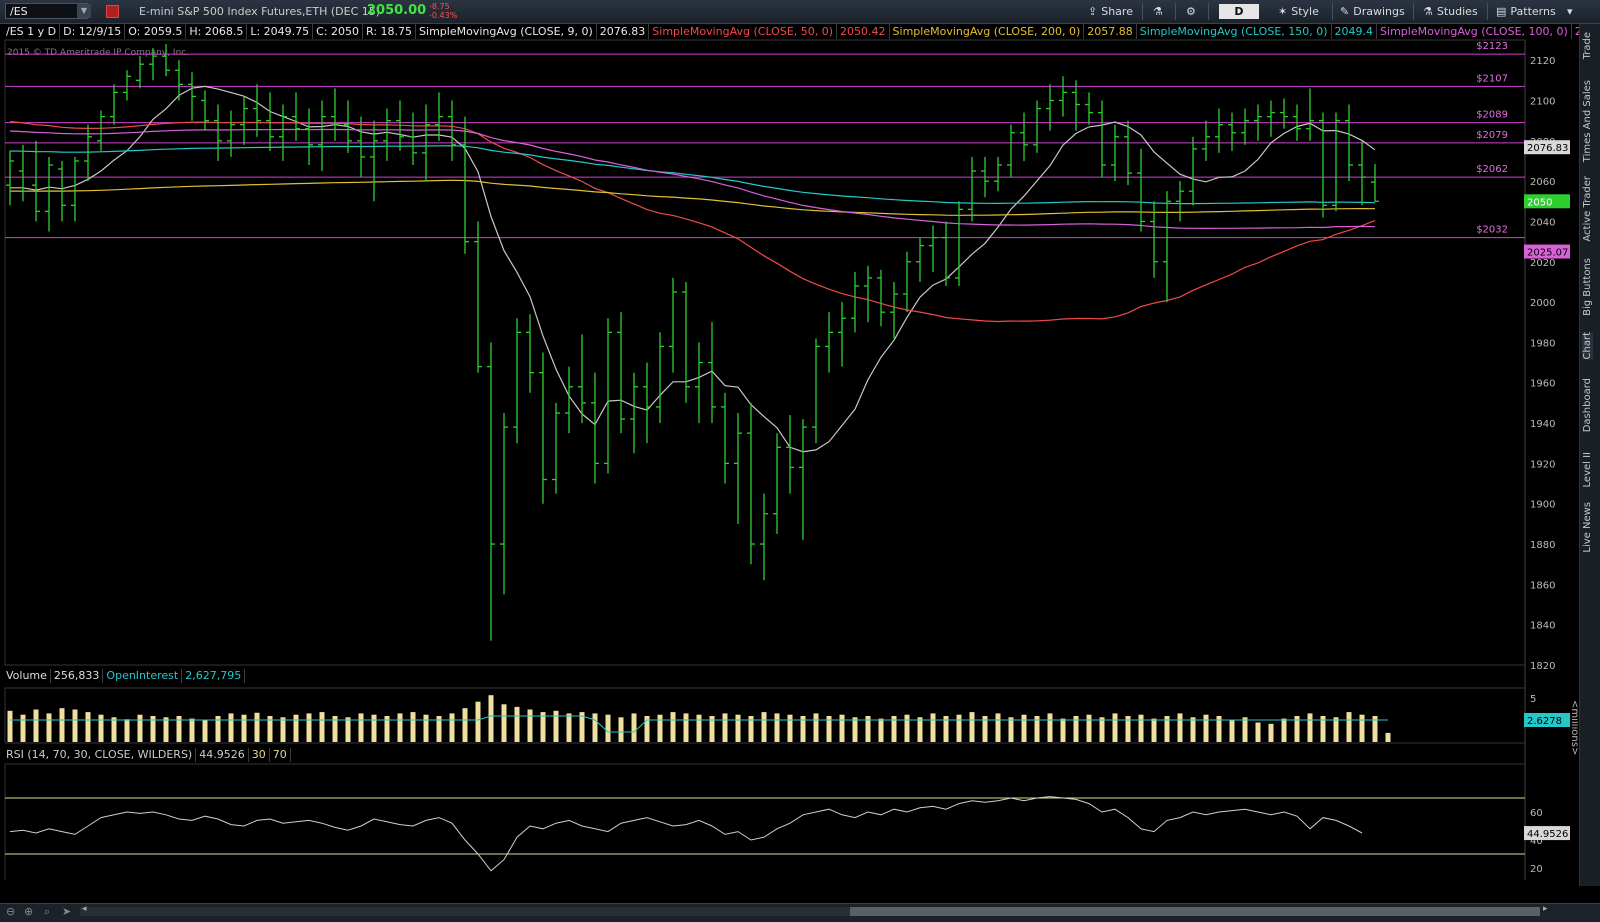  What do you see at coordinates (1587, 346) in the screenshot?
I see `tab-chart: Chart` at bounding box center [1587, 346].